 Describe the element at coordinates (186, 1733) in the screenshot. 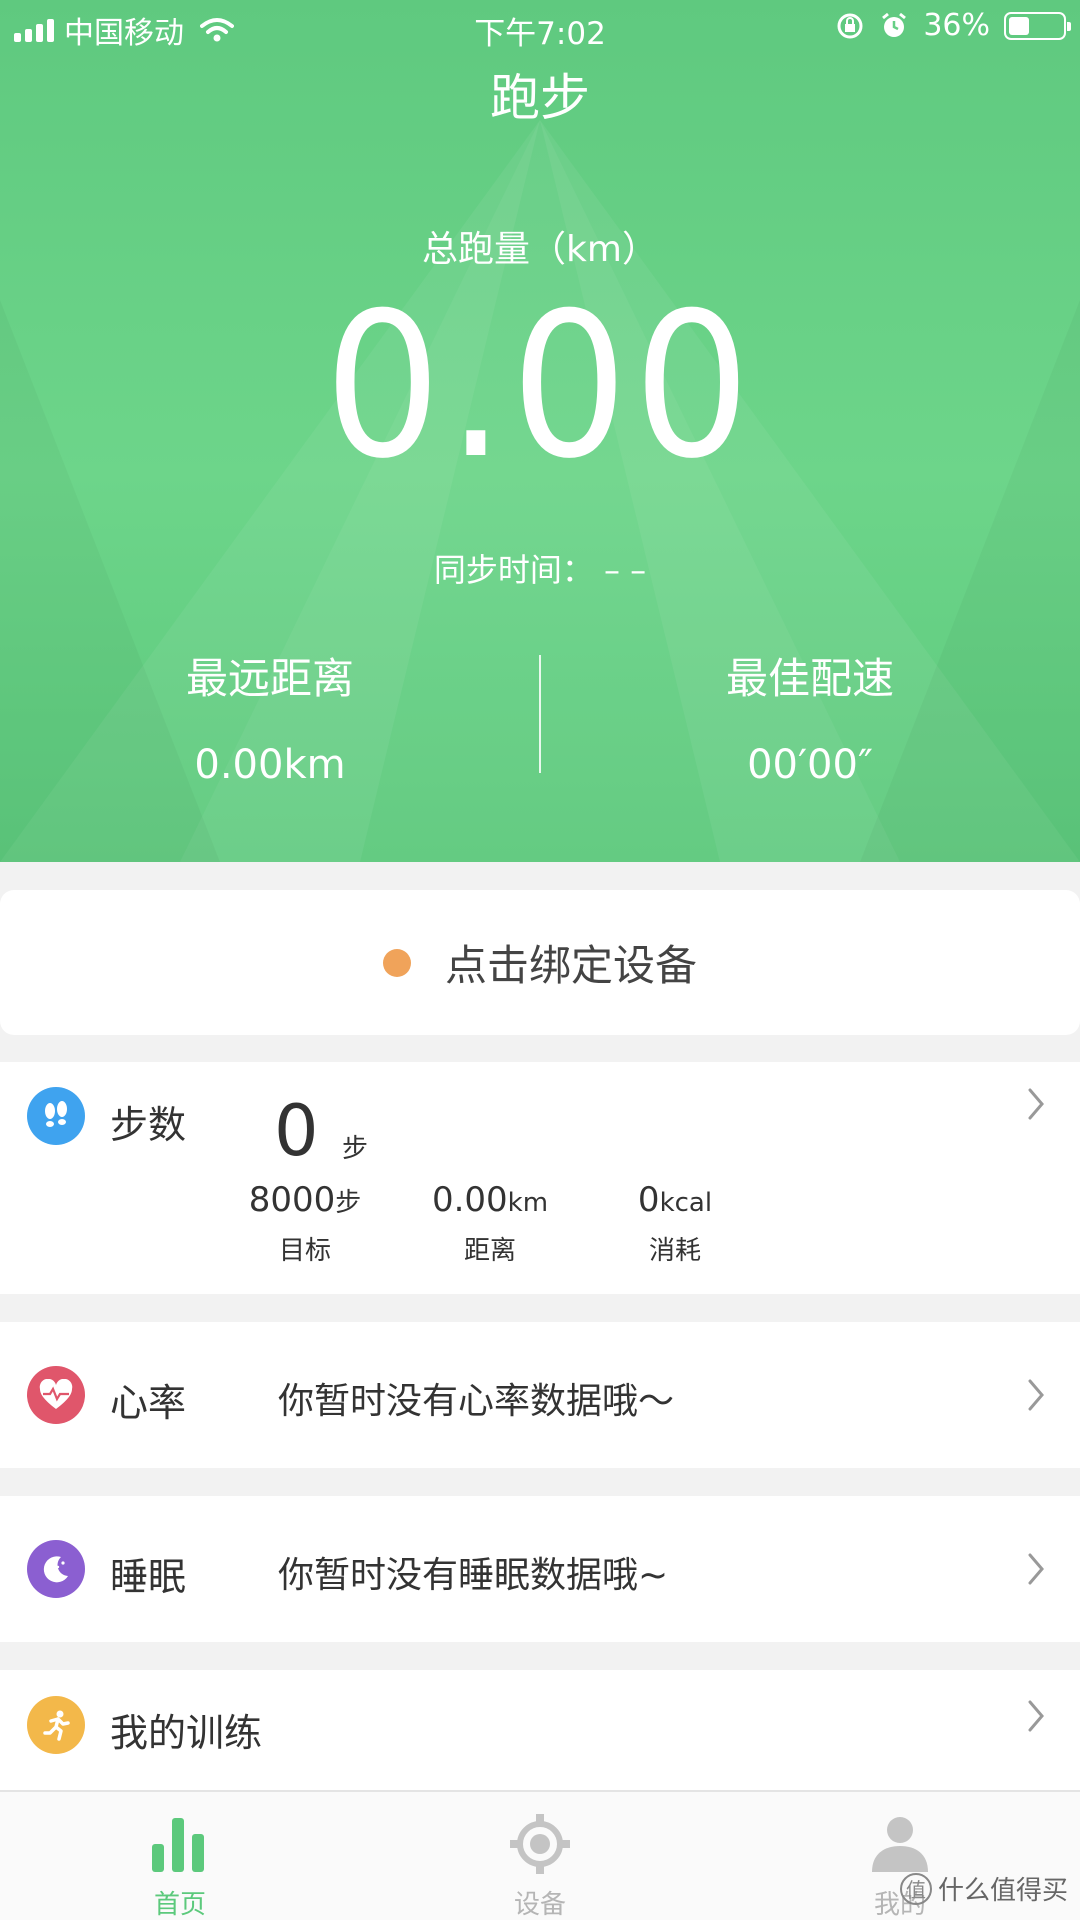

I see `my-training-title: 我的训练` at that location.